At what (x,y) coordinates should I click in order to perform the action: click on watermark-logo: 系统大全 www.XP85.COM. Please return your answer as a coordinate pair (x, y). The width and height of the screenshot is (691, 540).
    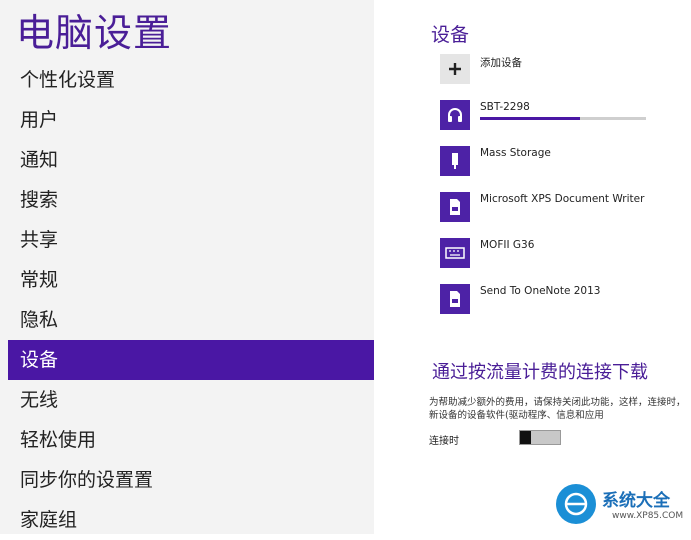
    Looking at the image, I should click on (623, 506).